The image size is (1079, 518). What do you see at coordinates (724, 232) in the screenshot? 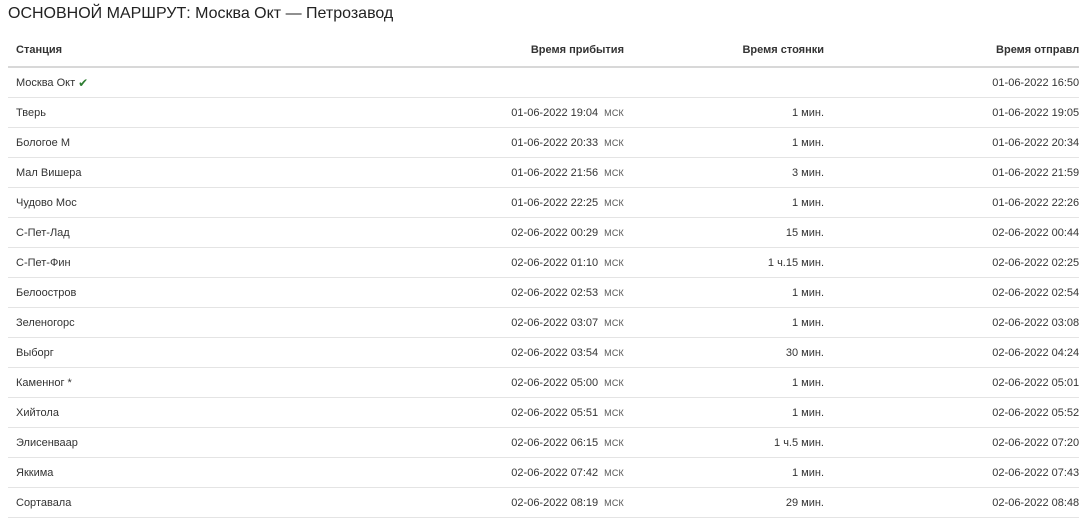
I see `stop-duration: 15 мин.` at bounding box center [724, 232].